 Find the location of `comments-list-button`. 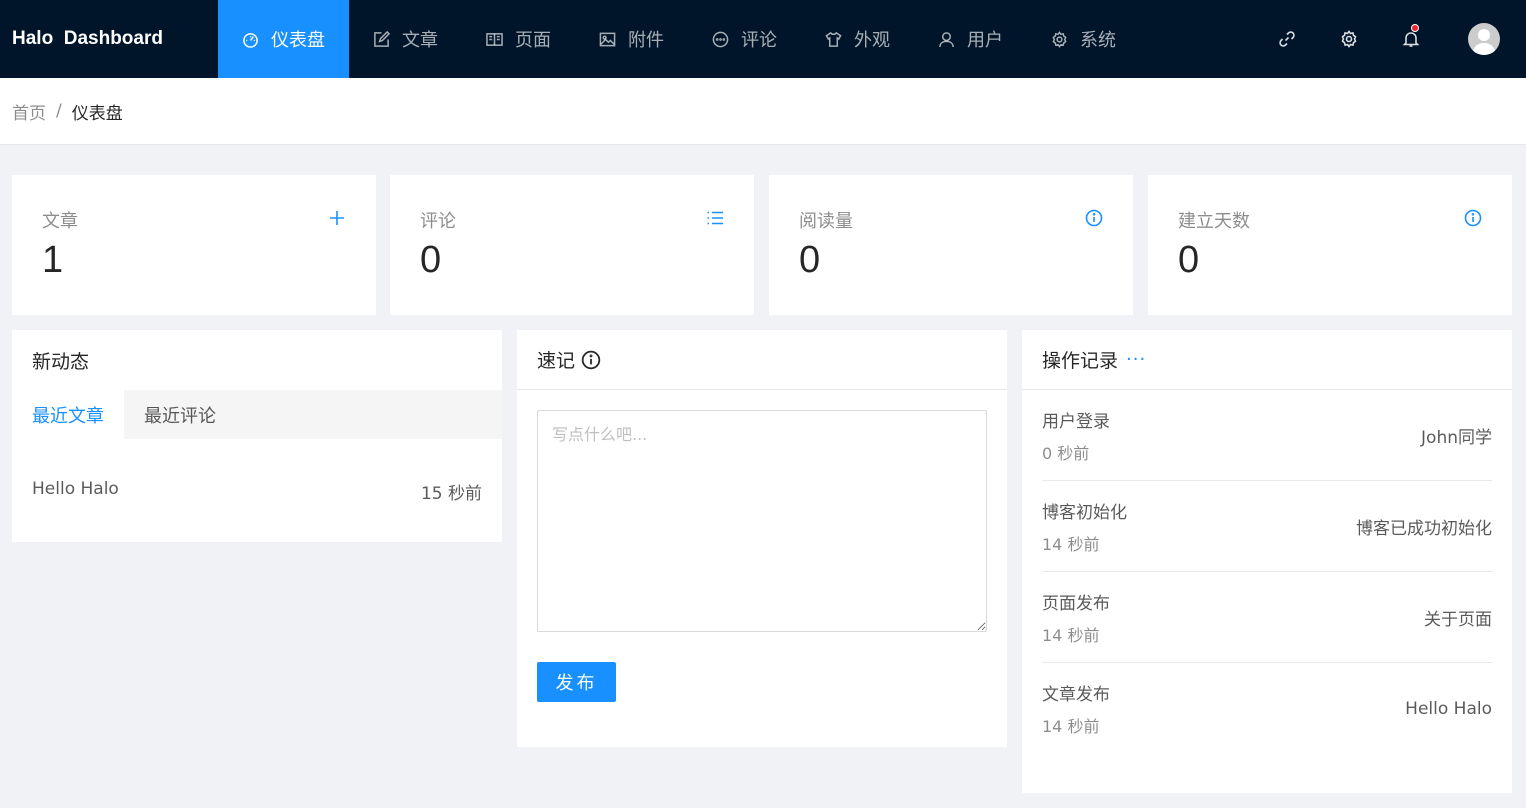

comments-list-button is located at coordinates (715, 220).